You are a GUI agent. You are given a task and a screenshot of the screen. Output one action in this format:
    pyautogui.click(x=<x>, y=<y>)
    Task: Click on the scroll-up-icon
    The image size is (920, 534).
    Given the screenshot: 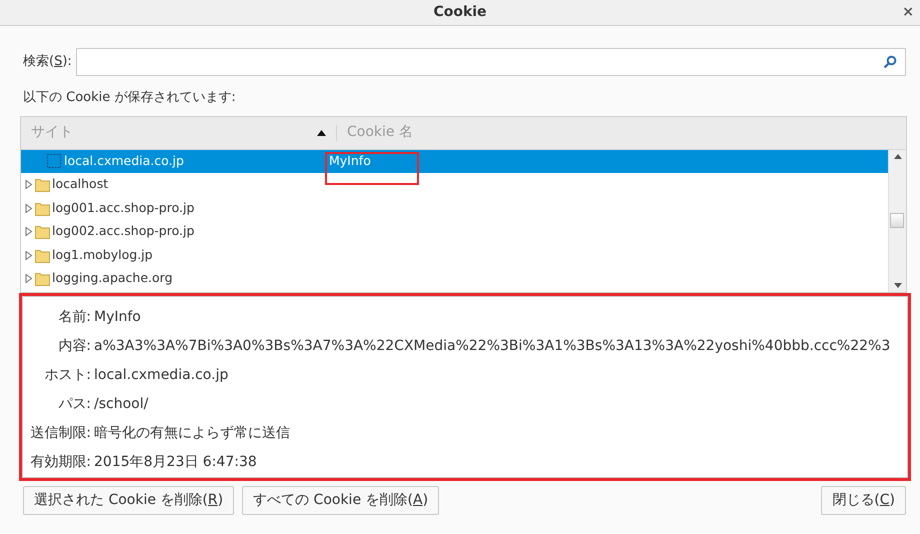 What is the action you would take?
    pyautogui.click(x=898, y=156)
    